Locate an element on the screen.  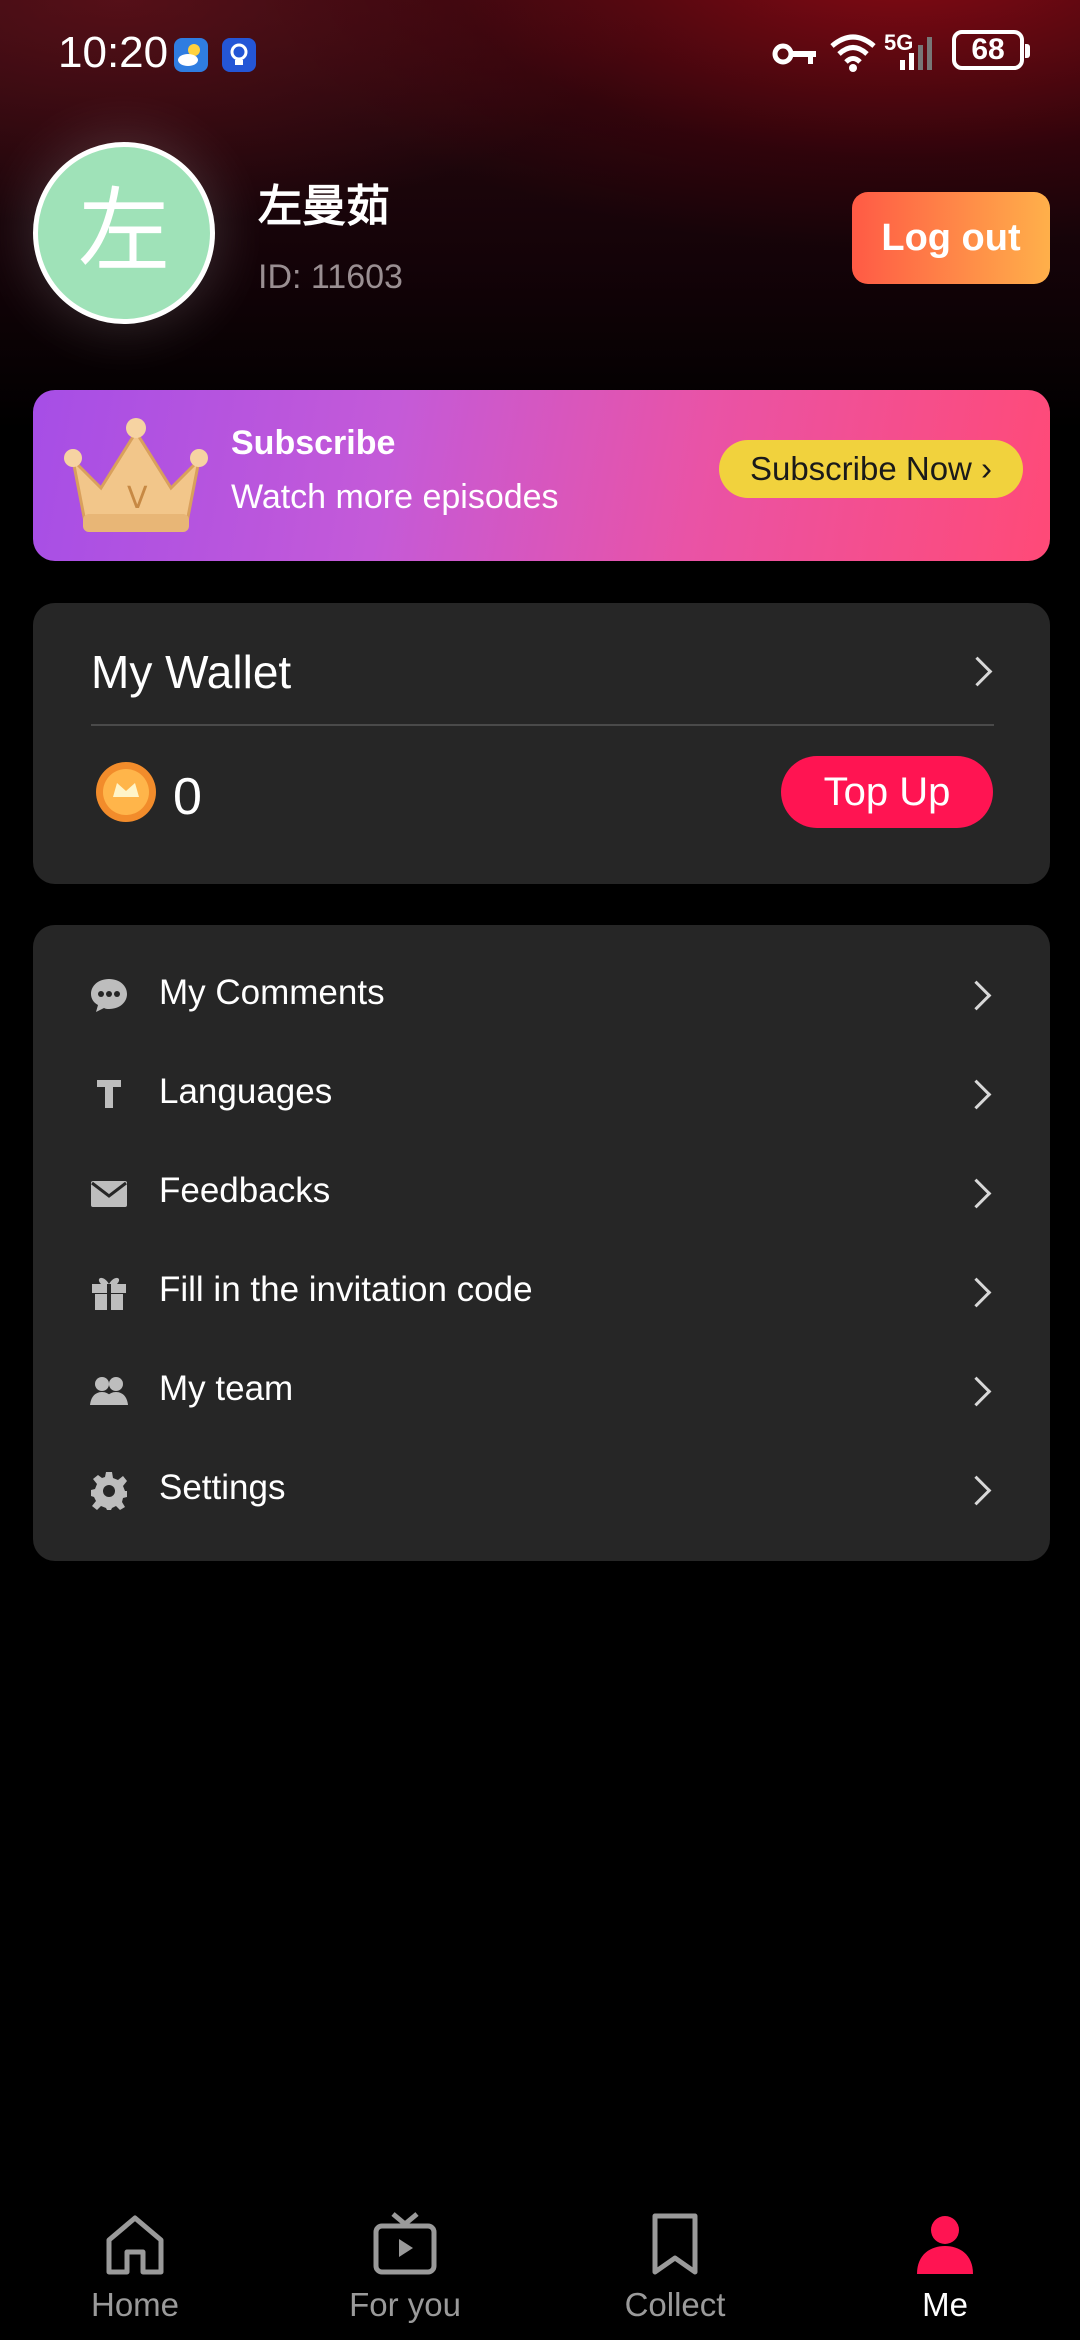
banner-title: Subscribe is located at coordinates (313, 443).